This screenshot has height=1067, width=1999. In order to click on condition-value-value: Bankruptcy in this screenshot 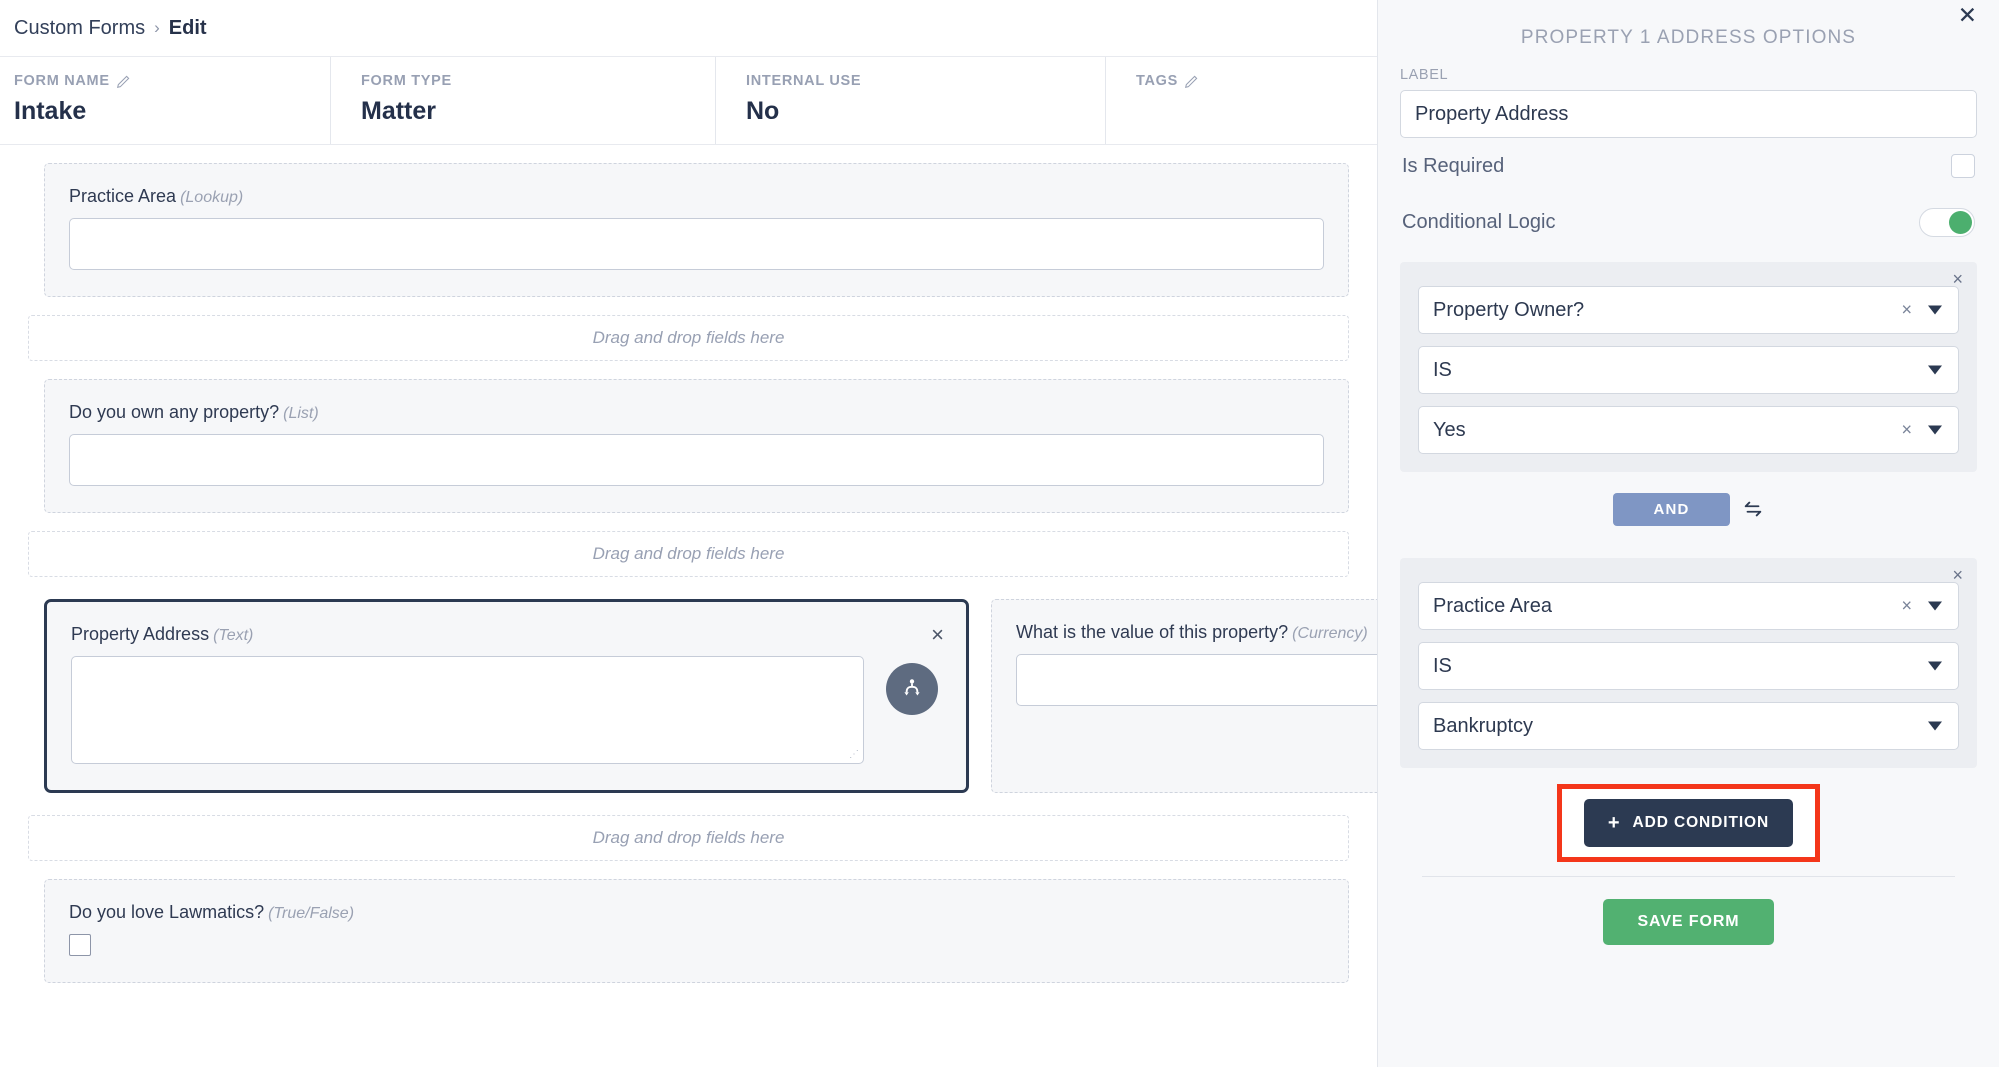, I will do `click(1483, 725)`.